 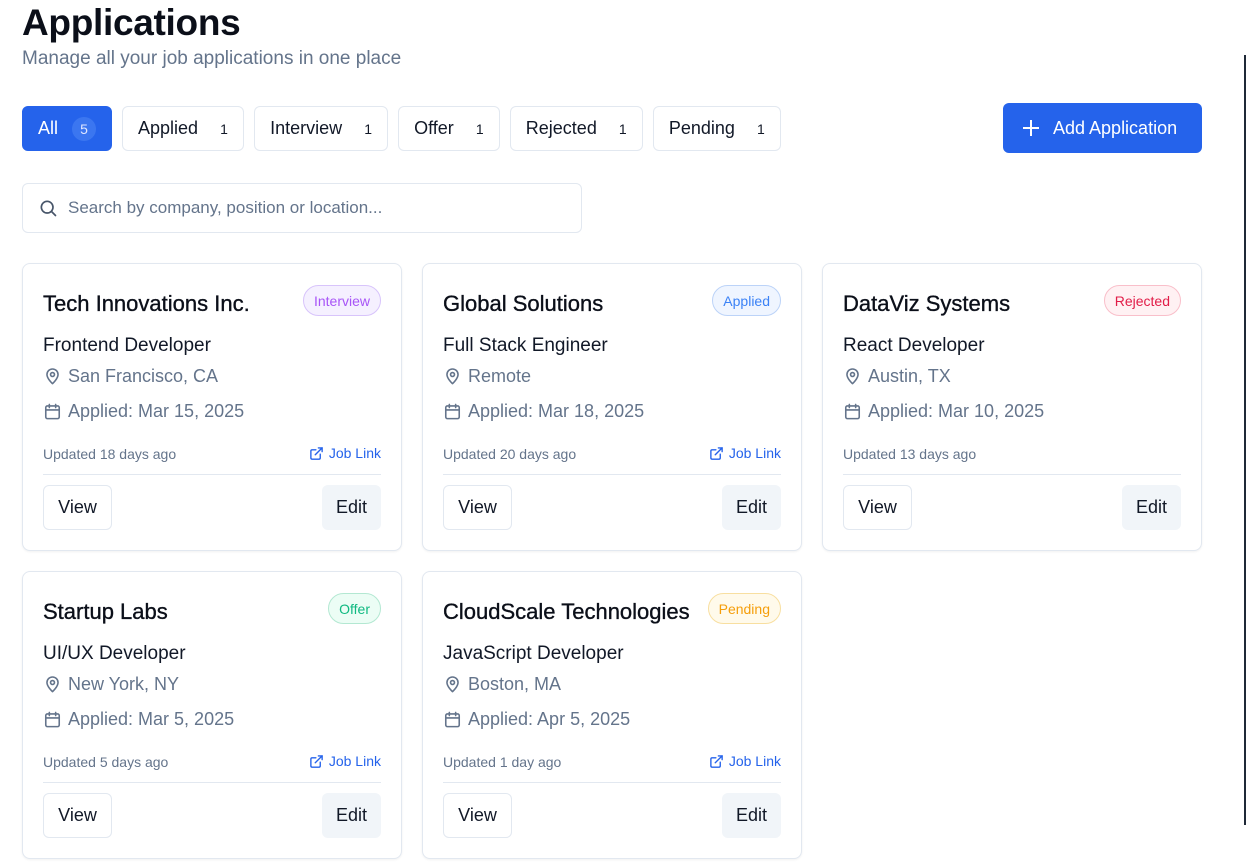 I want to click on company-name: Global Solutions, so click(x=523, y=303).